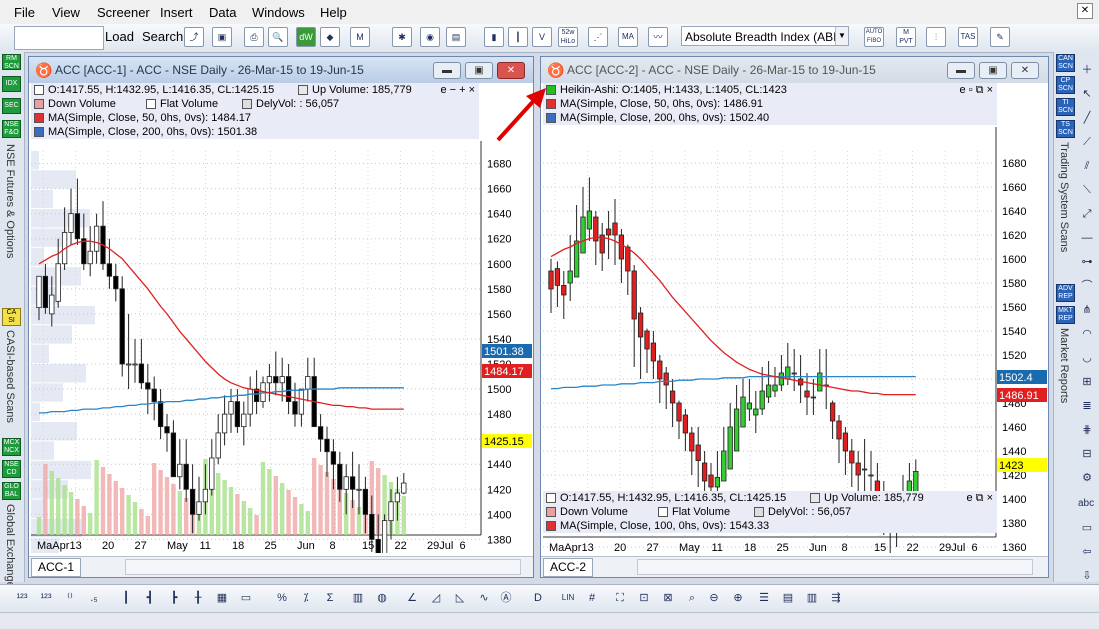 The width and height of the screenshot is (1099, 629). What do you see at coordinates (494, 37) in the screenshot?
I see `bar-chart-icon: ▮` at bounding box center [494, 37].